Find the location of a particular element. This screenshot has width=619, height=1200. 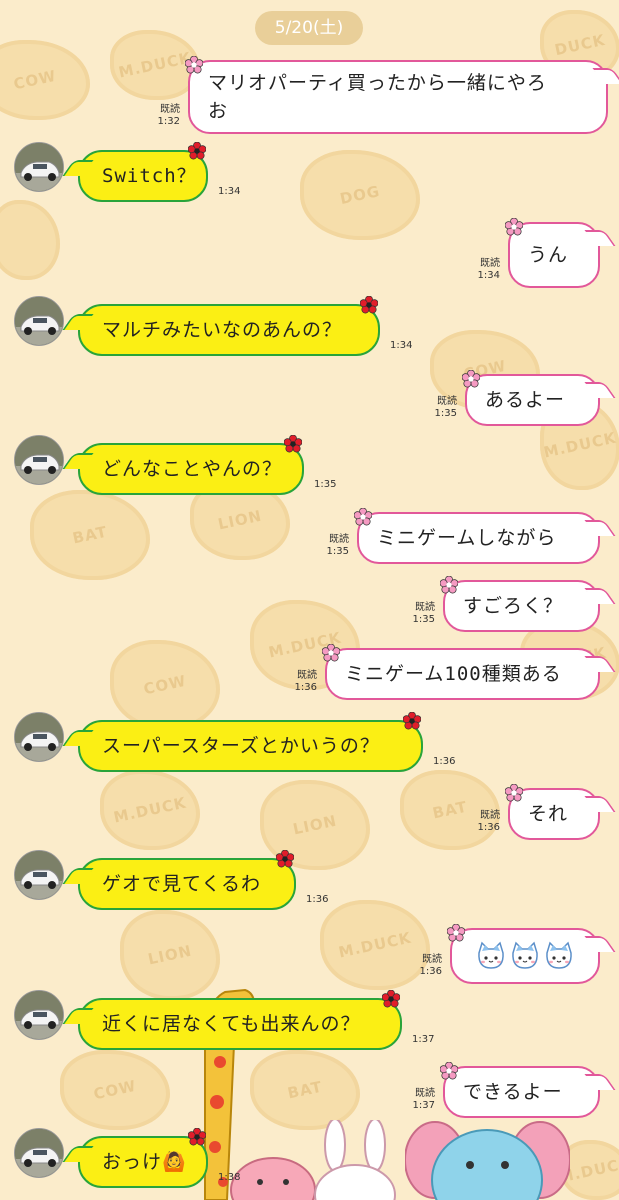

message-meta: 既読 1:32 is located at coordinates (169, 116).